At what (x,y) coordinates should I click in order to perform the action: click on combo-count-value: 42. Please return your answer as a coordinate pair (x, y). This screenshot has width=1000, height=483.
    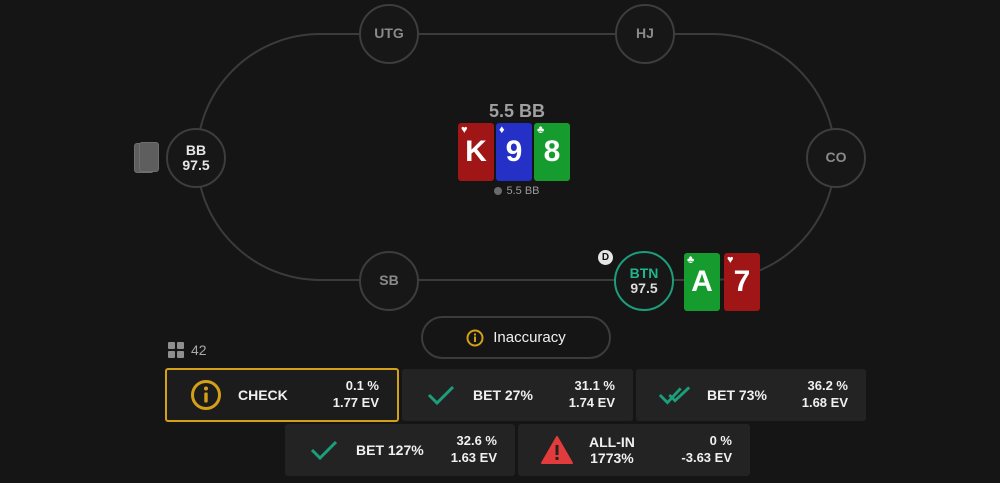
    Looking at the image, I should click on (199, 350).